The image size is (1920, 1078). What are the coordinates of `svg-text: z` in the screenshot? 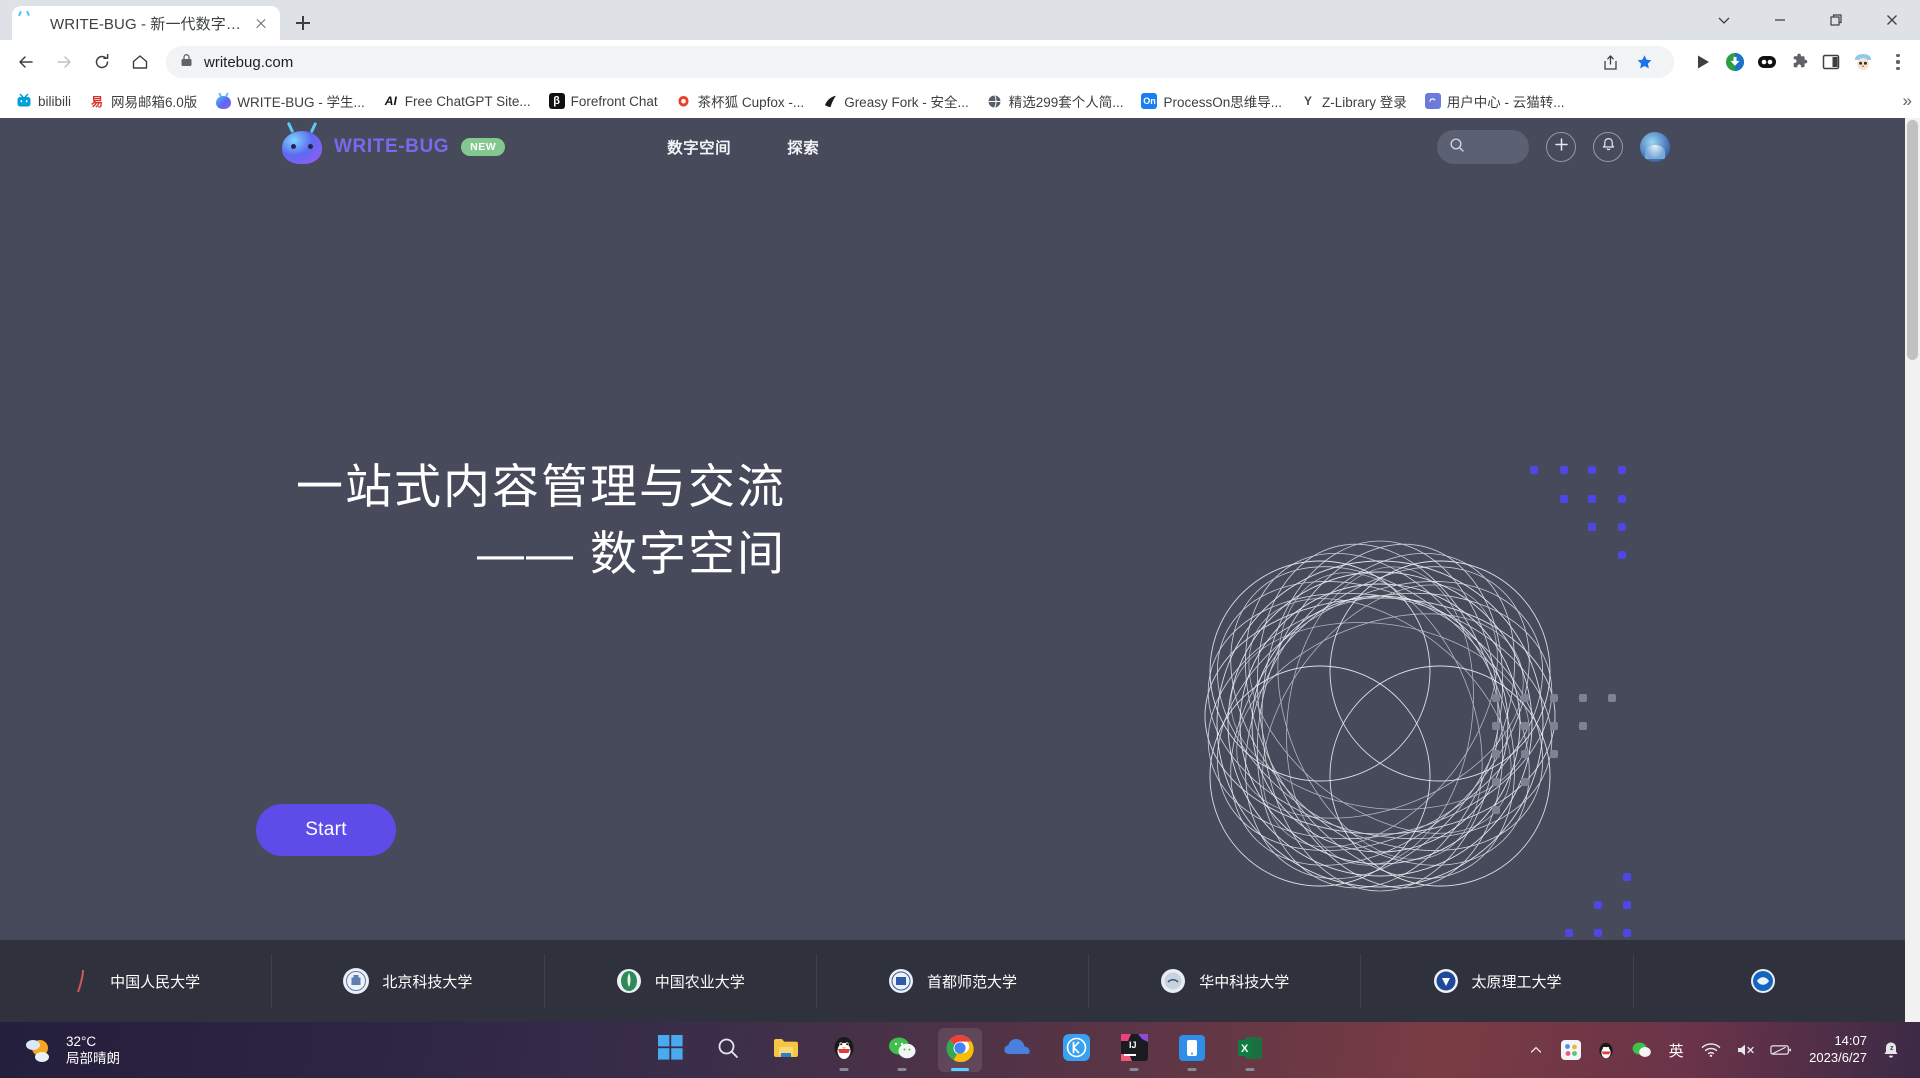 It's located at (1892, 1048).